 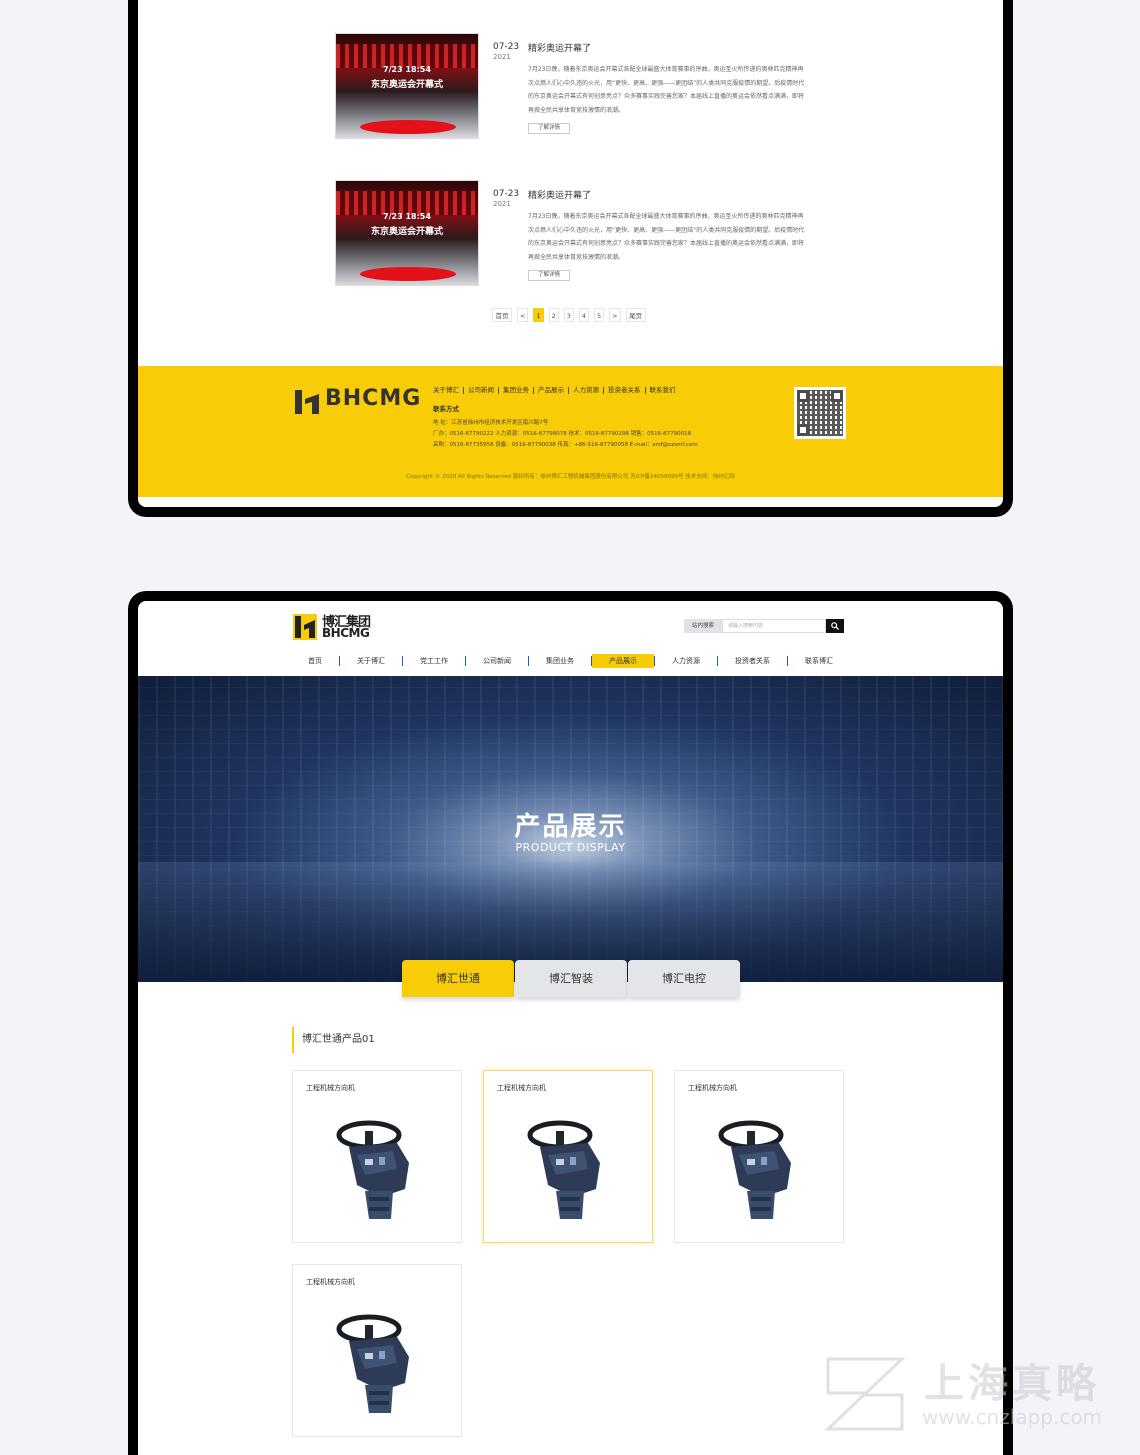 I want to click on banner-title: 产品展示, so click(x=570, y=827).